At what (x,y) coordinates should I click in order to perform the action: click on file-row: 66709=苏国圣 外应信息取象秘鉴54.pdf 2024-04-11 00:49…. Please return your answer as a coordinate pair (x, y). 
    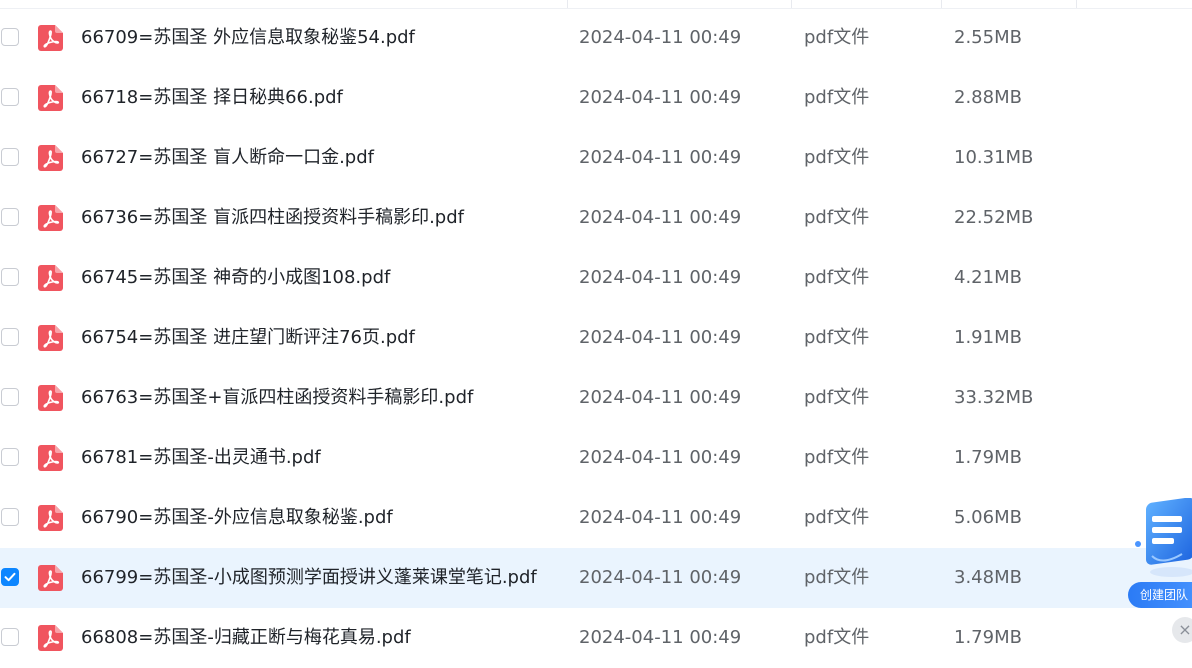
    Looking at the image, I should click on (596, 38).